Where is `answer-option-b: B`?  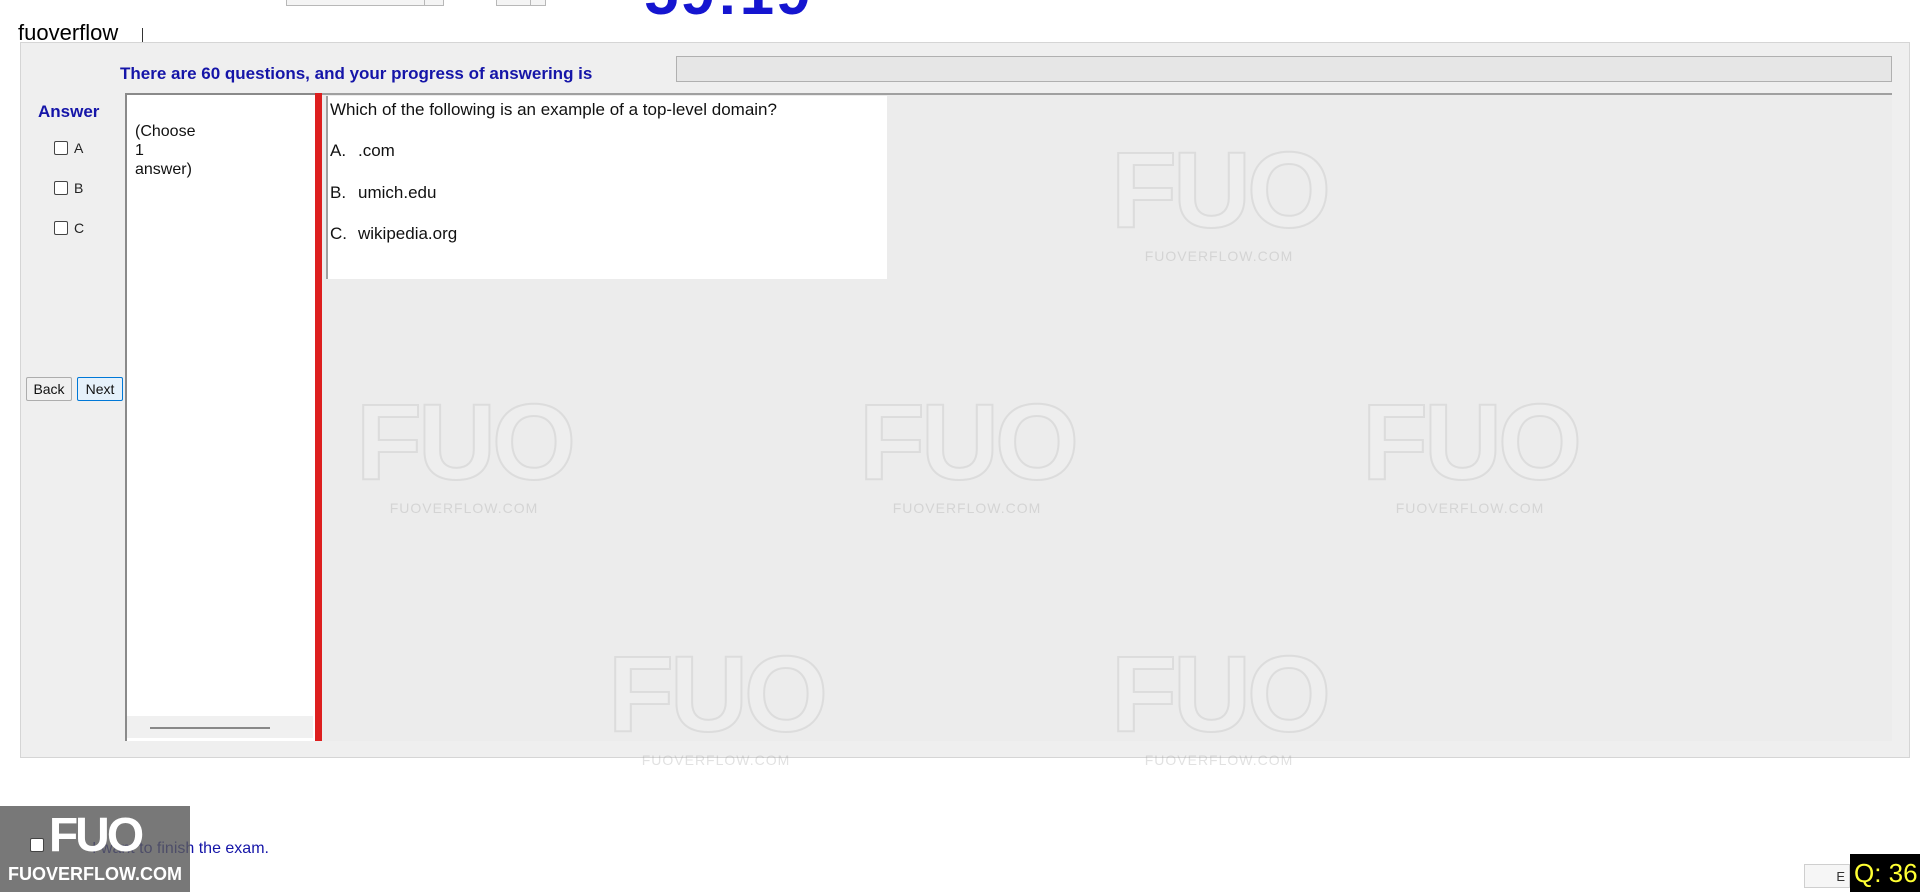 answer-option-b: B is located at coordinates (68, 188).